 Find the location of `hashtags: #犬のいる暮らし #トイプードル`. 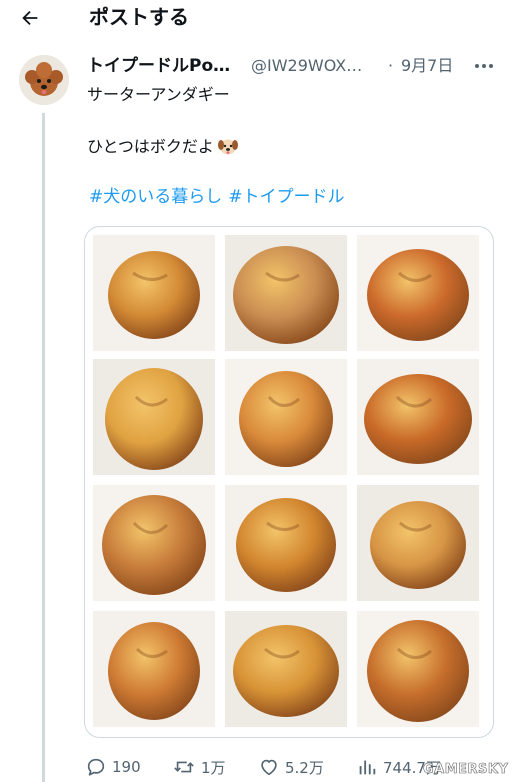

hashtags: #犬のいる暮らし #トイプードル is located at coordinates (220, 197).